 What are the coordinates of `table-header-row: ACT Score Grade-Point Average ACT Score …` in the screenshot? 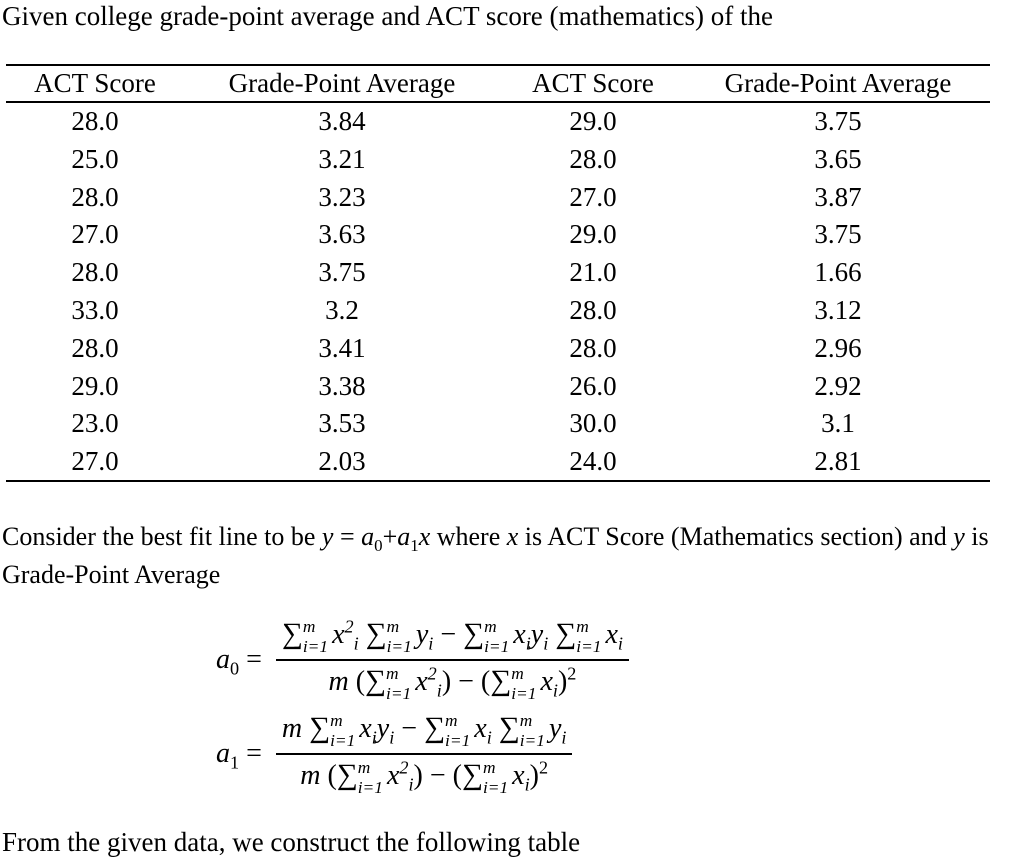 It's located at (498, 83).